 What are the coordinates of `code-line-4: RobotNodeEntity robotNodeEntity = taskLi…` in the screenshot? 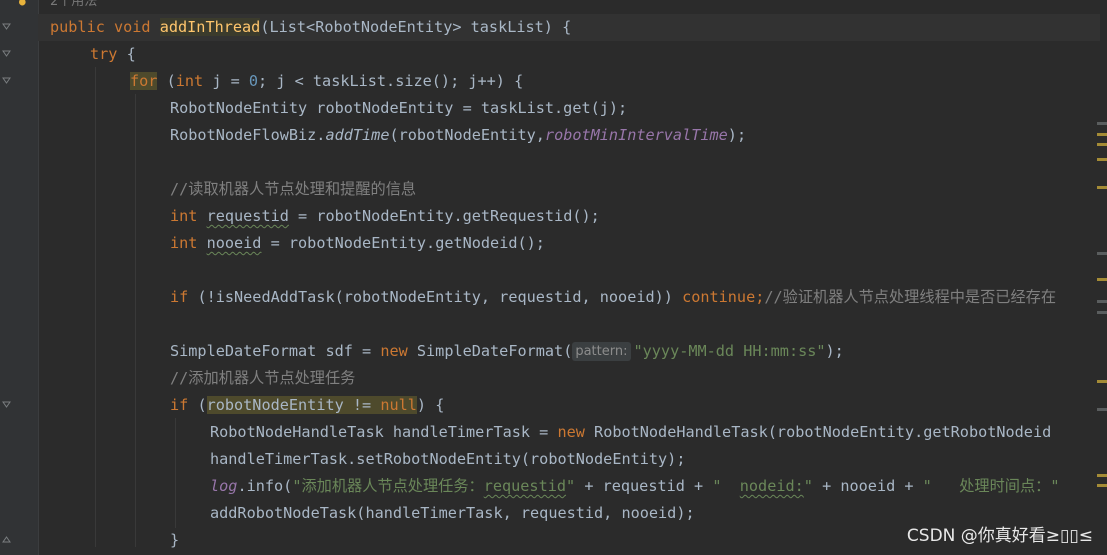 It's located at (398, 108).